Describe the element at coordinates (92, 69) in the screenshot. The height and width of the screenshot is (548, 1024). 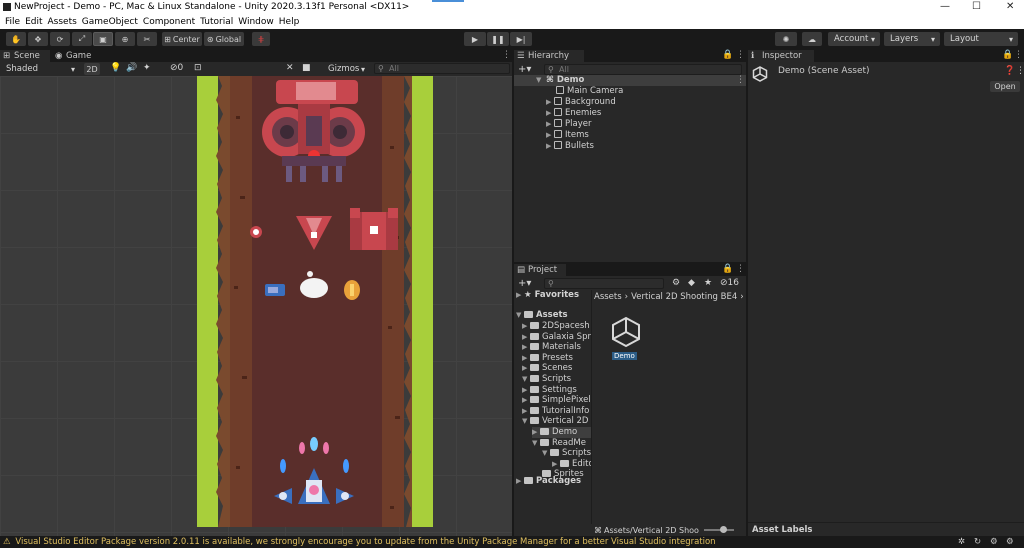
I see `2d-toggle: 2D` at that location.